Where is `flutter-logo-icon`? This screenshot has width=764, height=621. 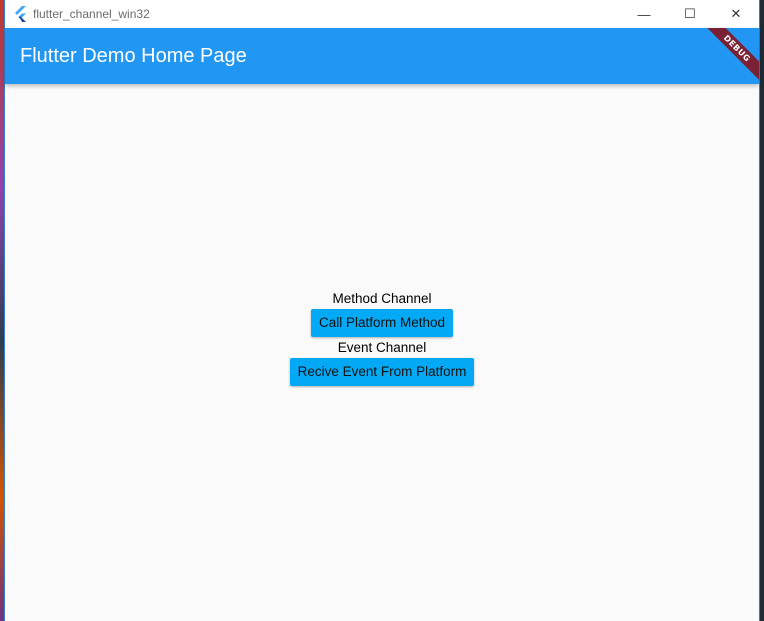
flutter-logo-icon is located at coordinates (20, 14).